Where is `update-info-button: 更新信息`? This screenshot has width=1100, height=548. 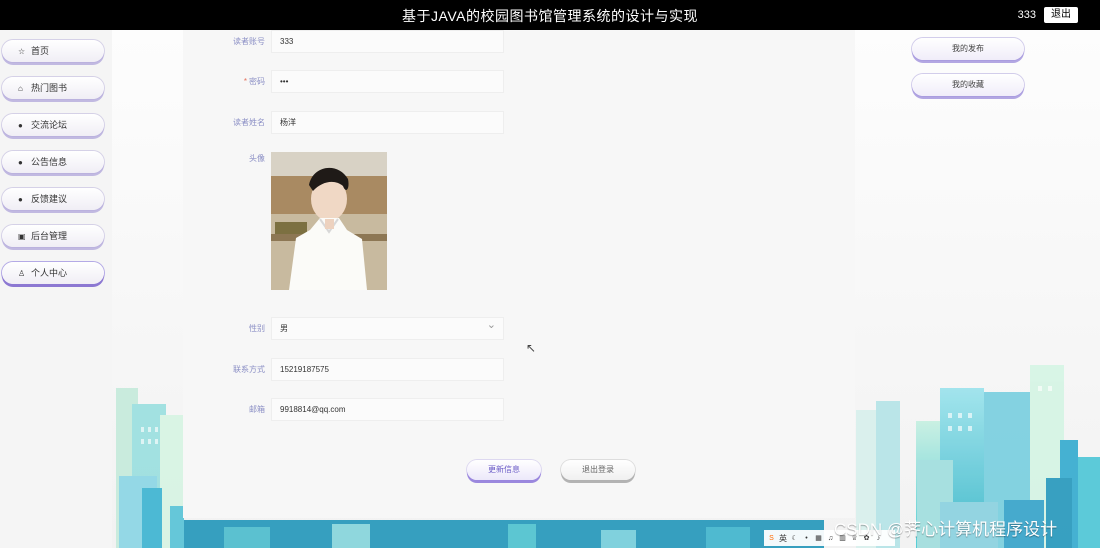
update-info-button: 更新信息 is located at coordinates (504, 470).